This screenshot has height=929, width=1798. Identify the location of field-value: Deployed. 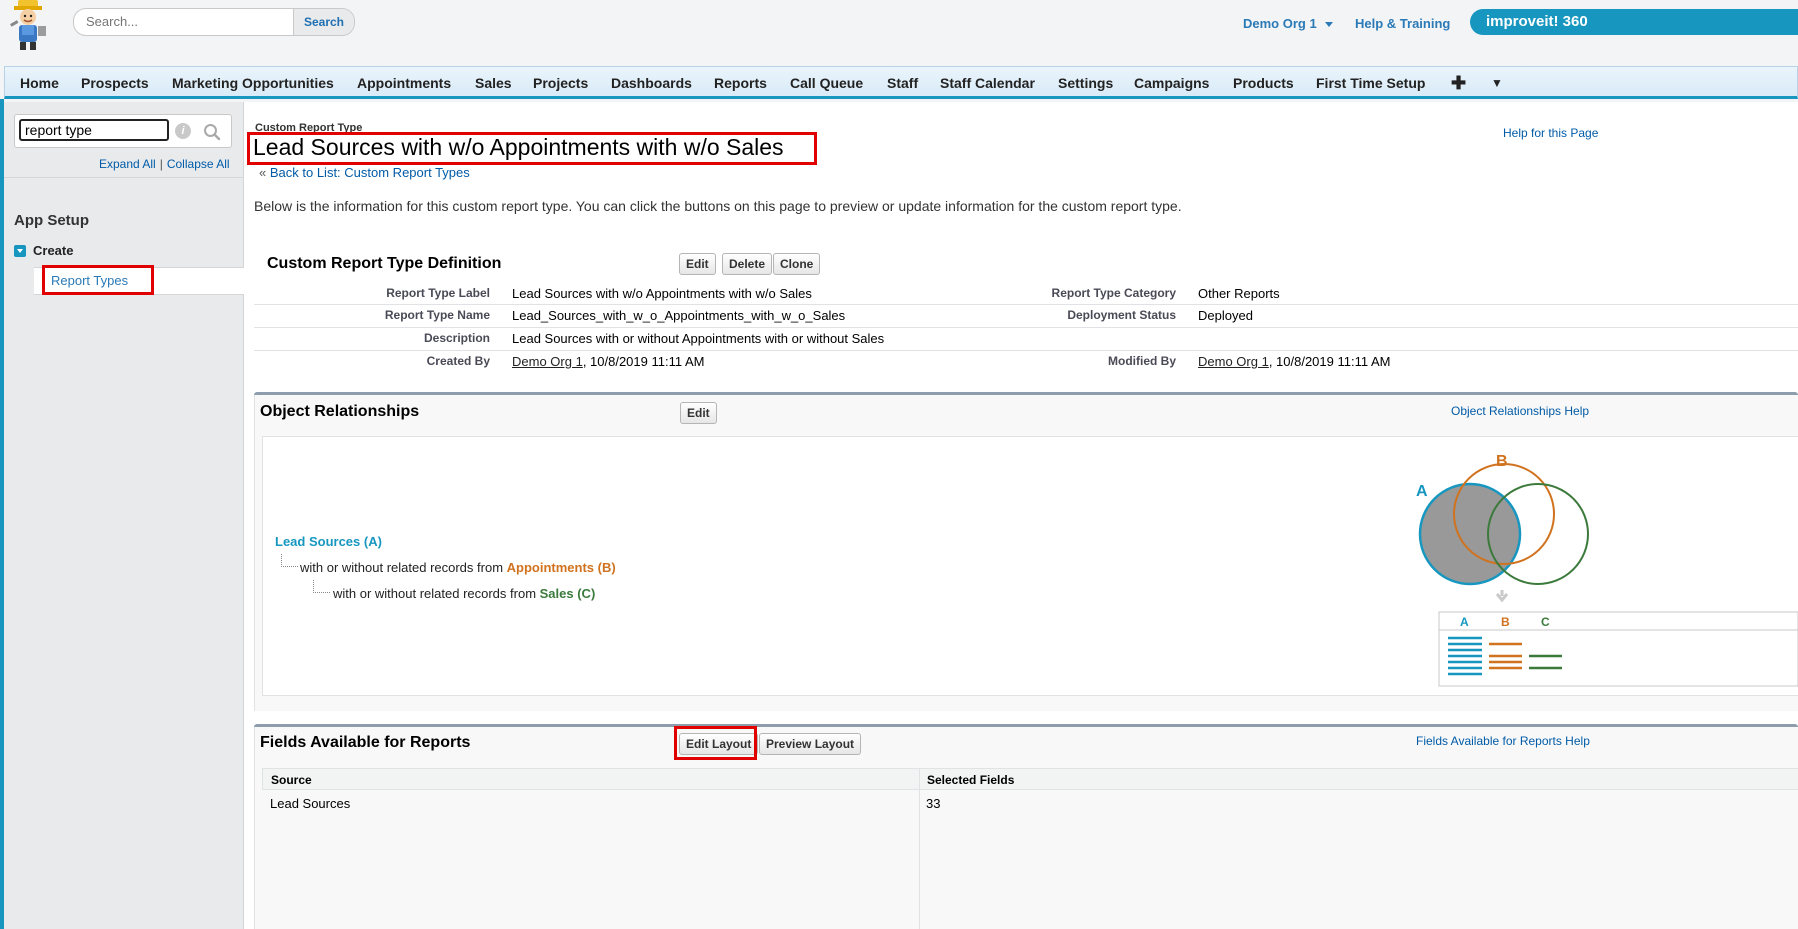
(1225, 315).